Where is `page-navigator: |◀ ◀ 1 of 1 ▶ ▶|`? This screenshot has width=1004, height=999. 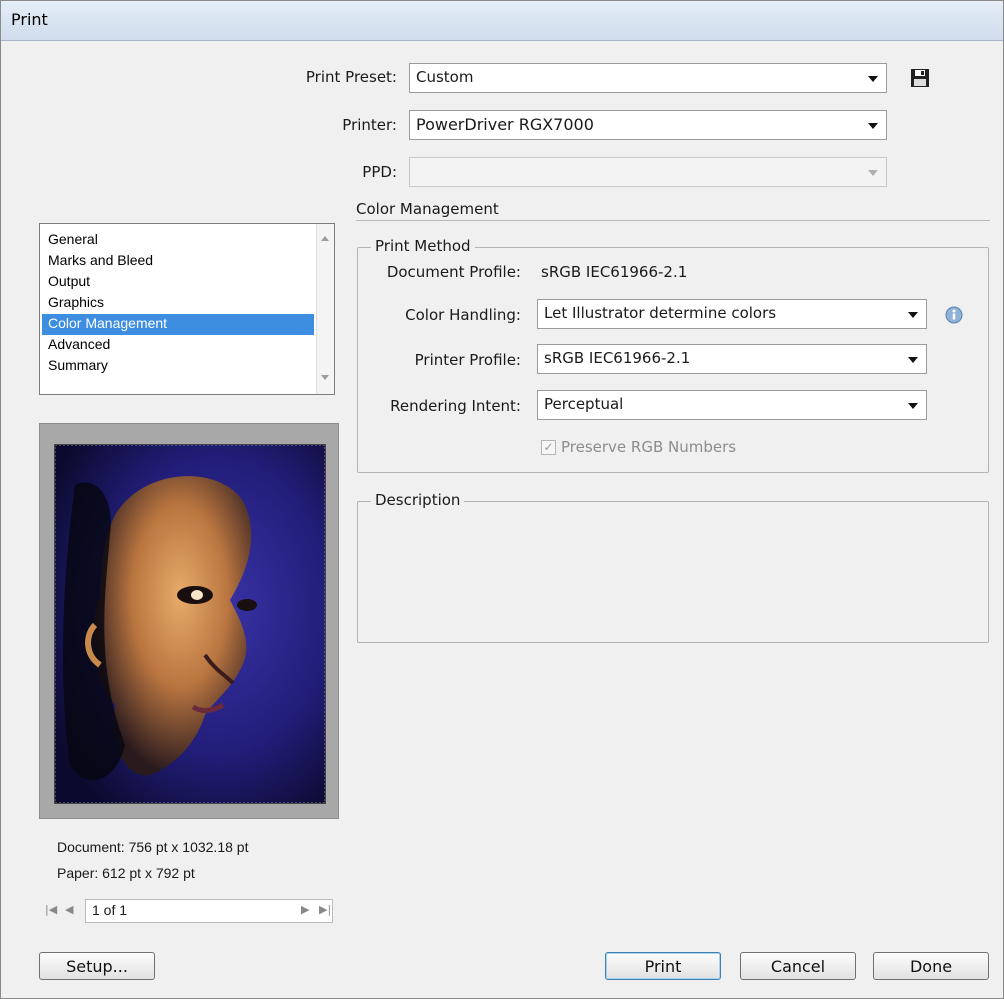 page-navigator: |◀ ◀ 1 of 1 ▶ ▶| is located at coordinates (188, 911).